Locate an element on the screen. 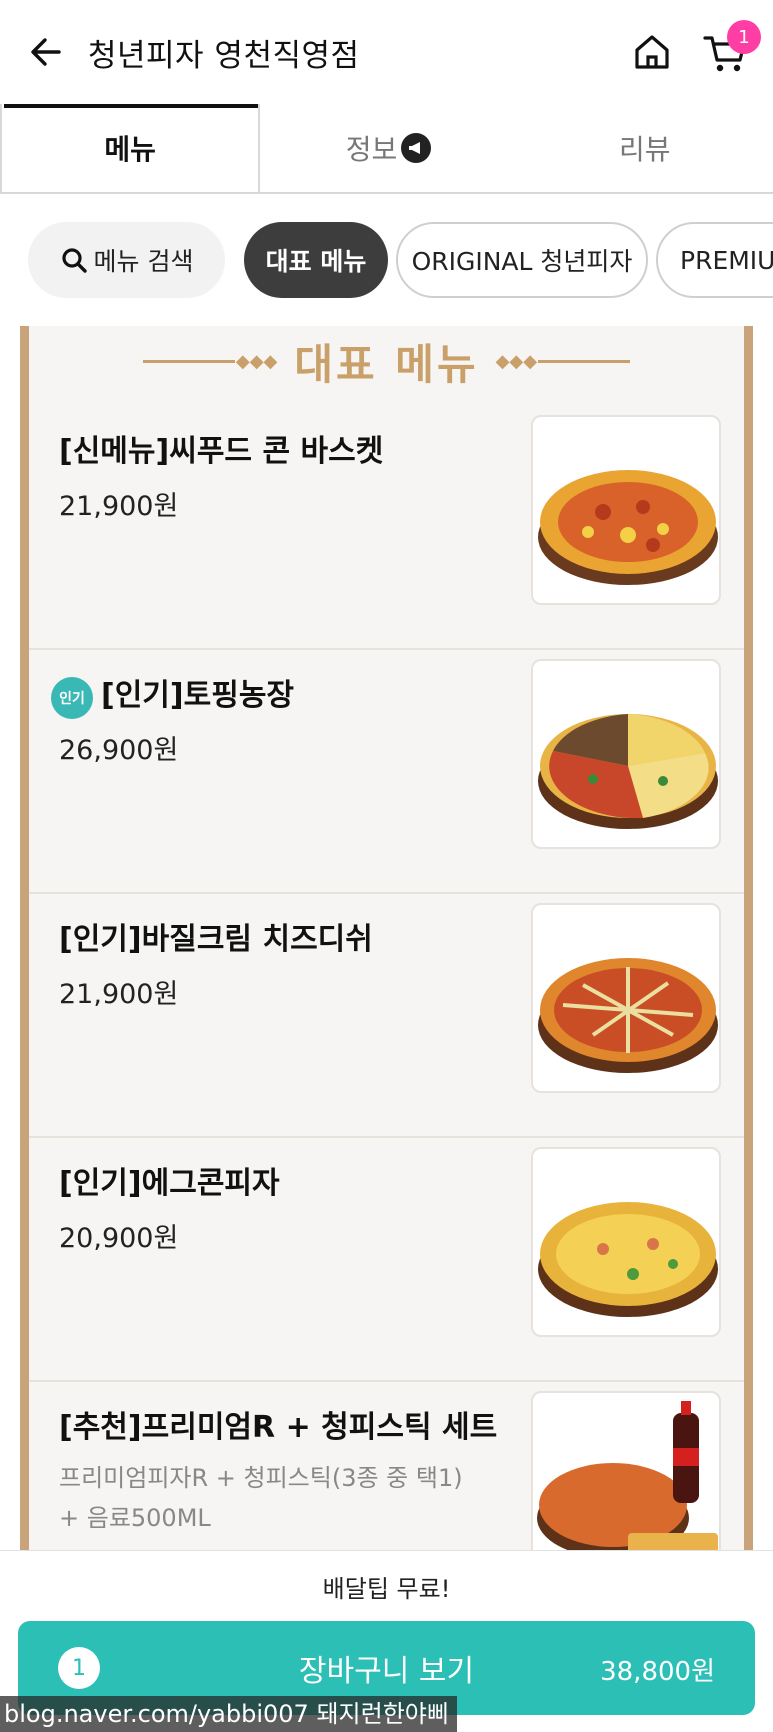  menu-search-button: 메뉴 검색 is located at coordinates (126, 260).